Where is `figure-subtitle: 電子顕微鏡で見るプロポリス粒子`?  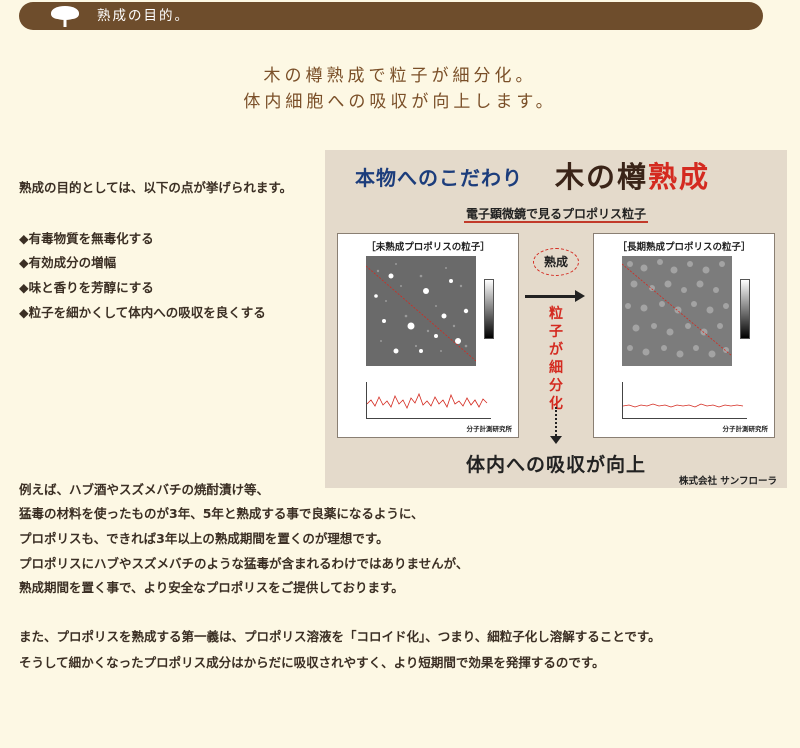
figure-subtitle: 電子顕微鏡で見るプロポリス粒子 is located at coordinates (556, 214).